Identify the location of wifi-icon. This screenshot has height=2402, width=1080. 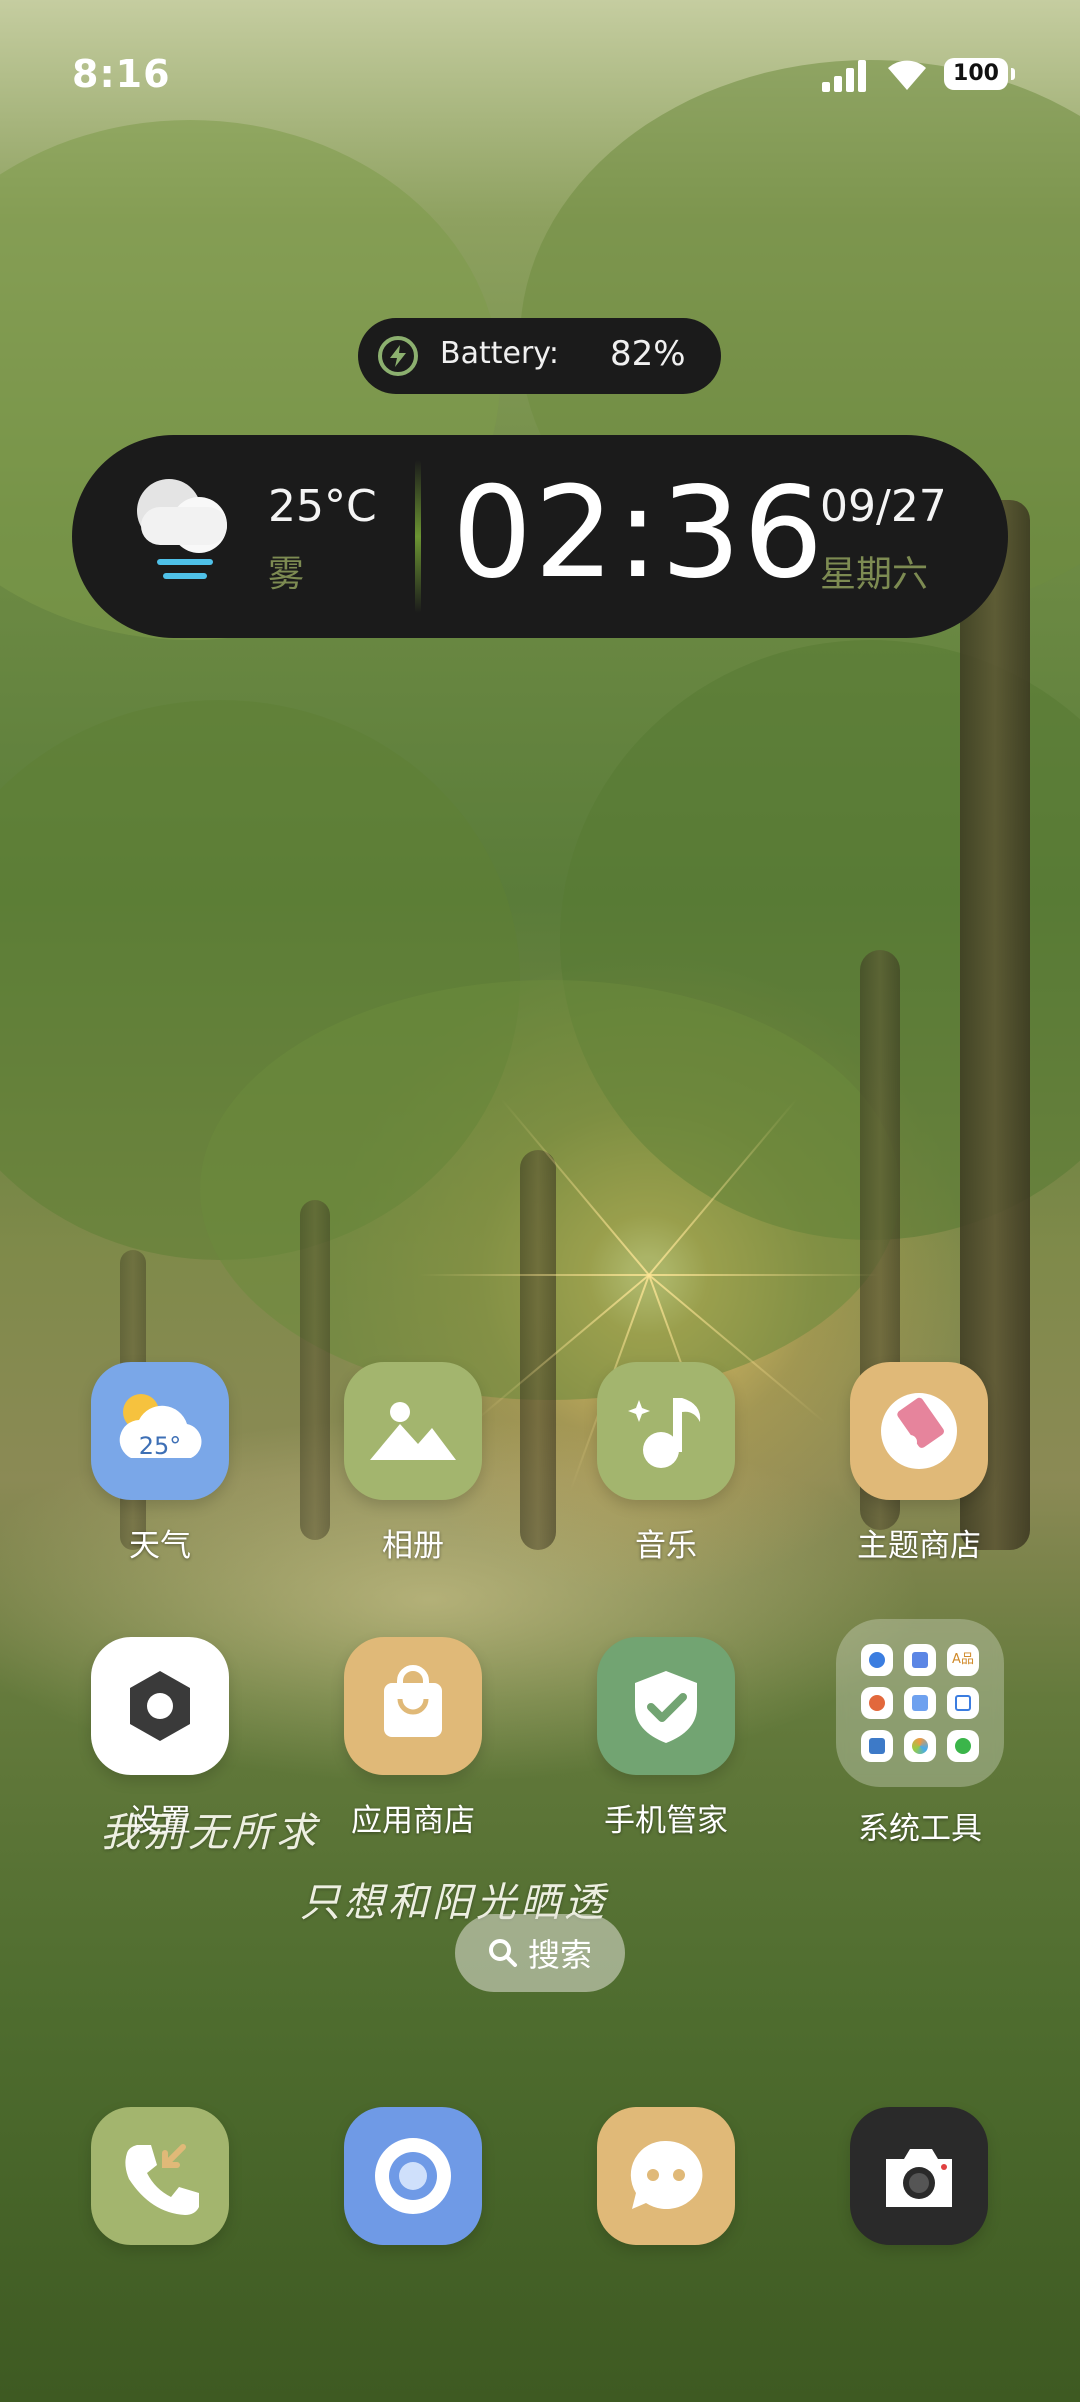
(907, 75).